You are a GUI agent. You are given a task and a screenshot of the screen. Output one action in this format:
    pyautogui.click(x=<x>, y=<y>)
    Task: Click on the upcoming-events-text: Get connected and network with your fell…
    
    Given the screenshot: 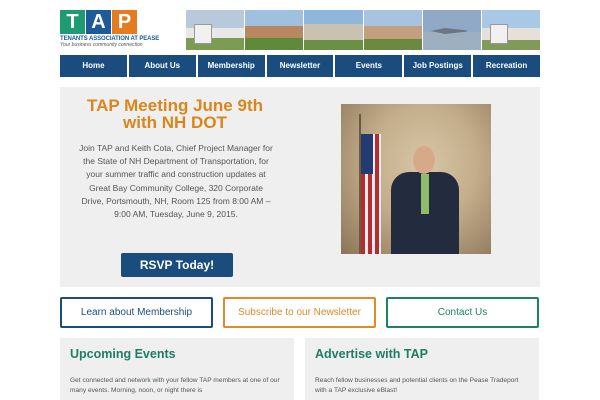 What is the action you would take?
    pyautogui.click(x=175, y=385)
    